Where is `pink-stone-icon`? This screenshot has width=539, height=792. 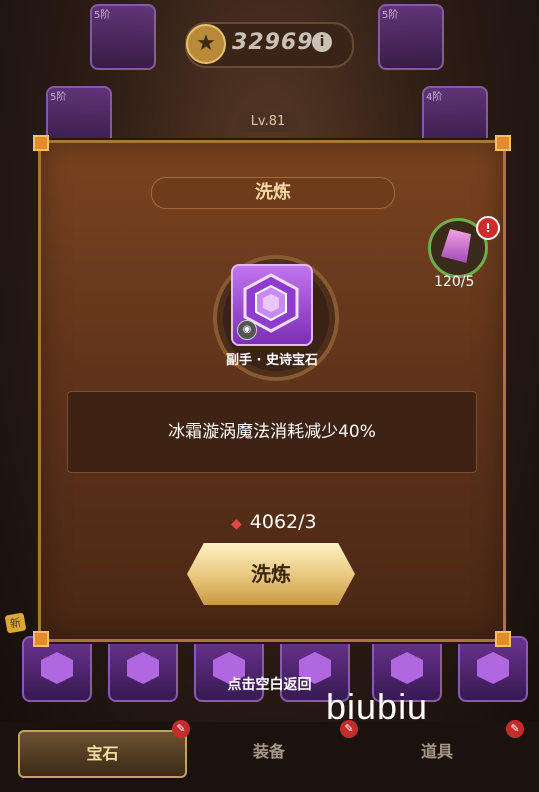
pink-stone-icon is located at coordinates (456, 246).